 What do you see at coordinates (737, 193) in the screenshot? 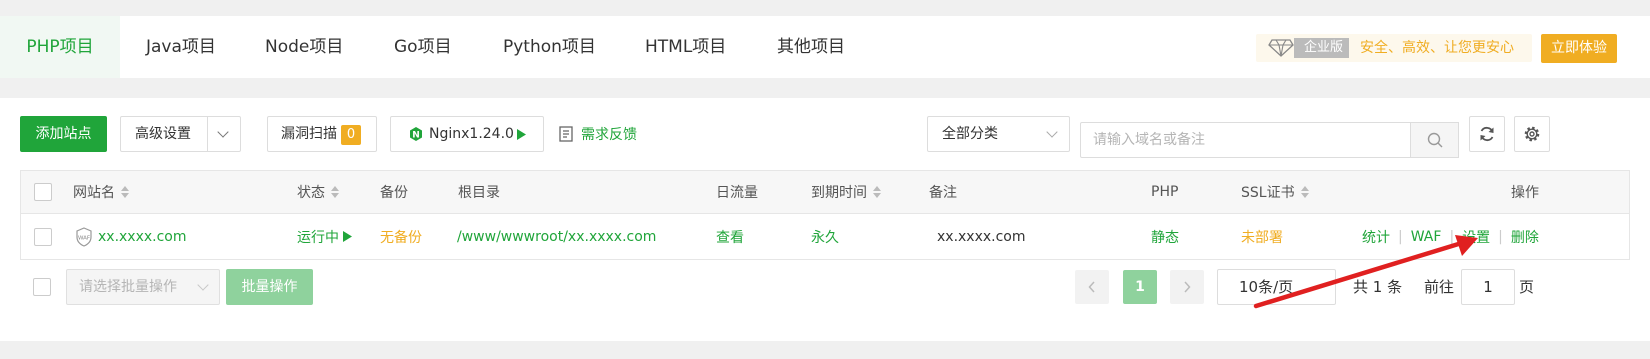
I see `col-traffic: 日流量` at bounding box center [737, 193].